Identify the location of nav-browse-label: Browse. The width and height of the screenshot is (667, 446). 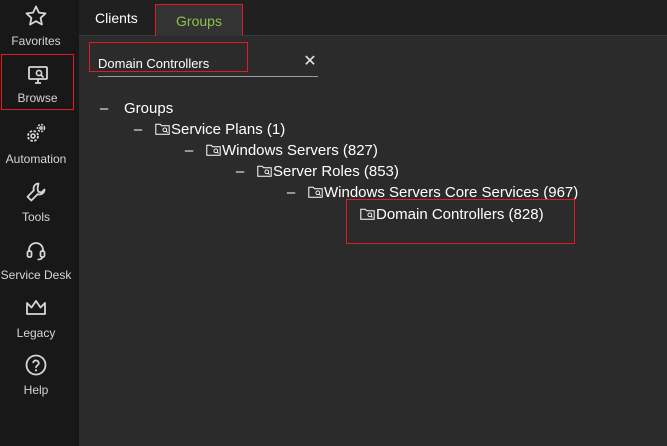
(37, 98).